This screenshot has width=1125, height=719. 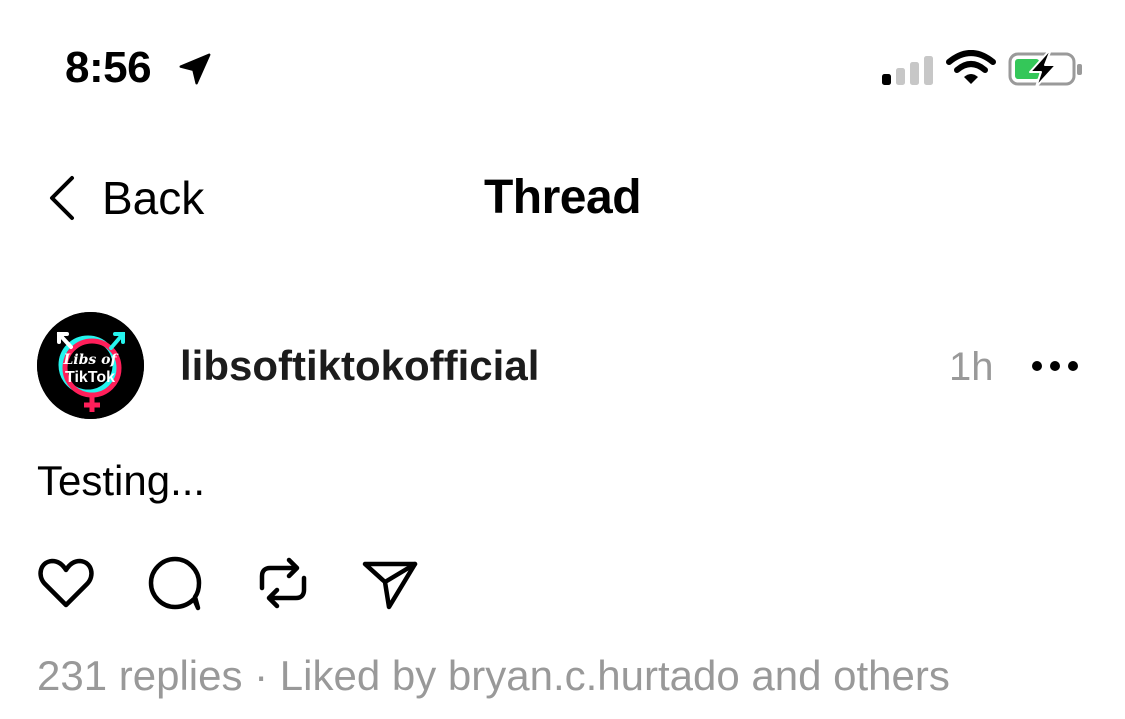 I want to click on avatar: Libs of TikTok, so click(x=90, y=365).